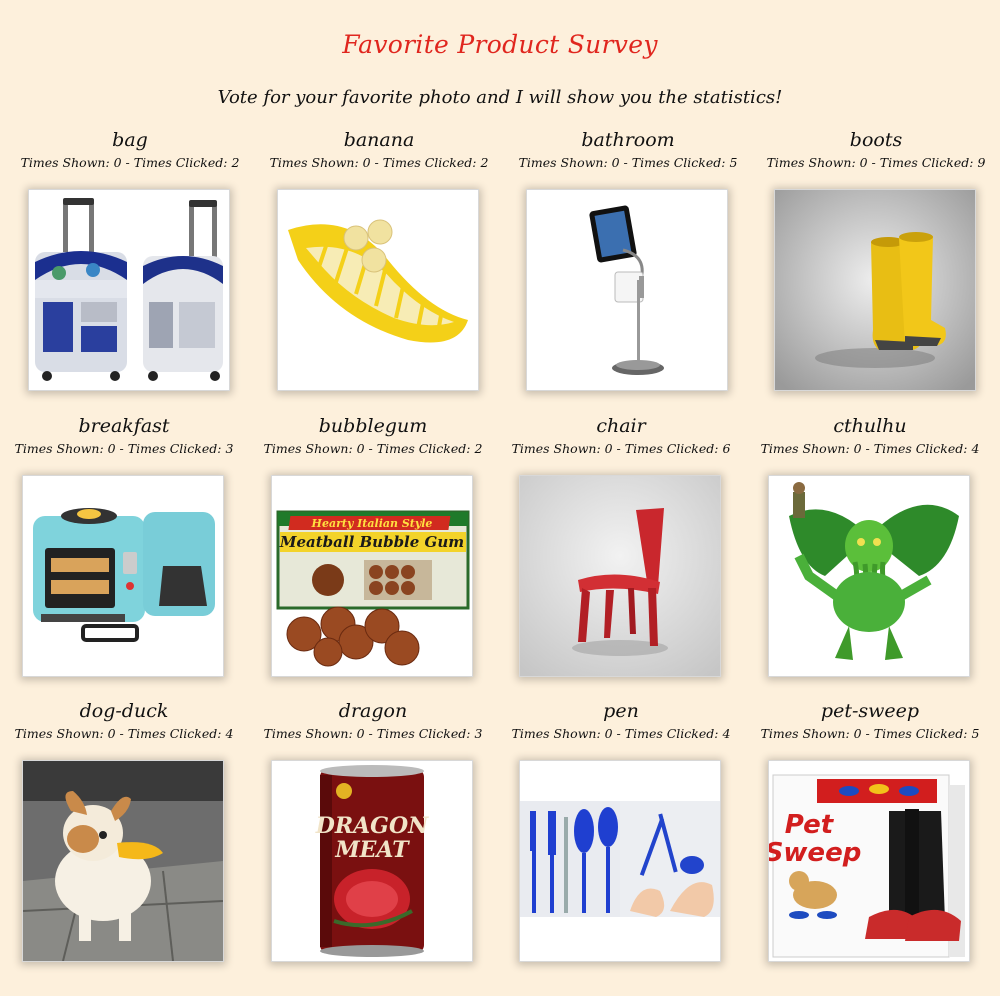  I want to click on product-name: bathroom, so click(628, 140).